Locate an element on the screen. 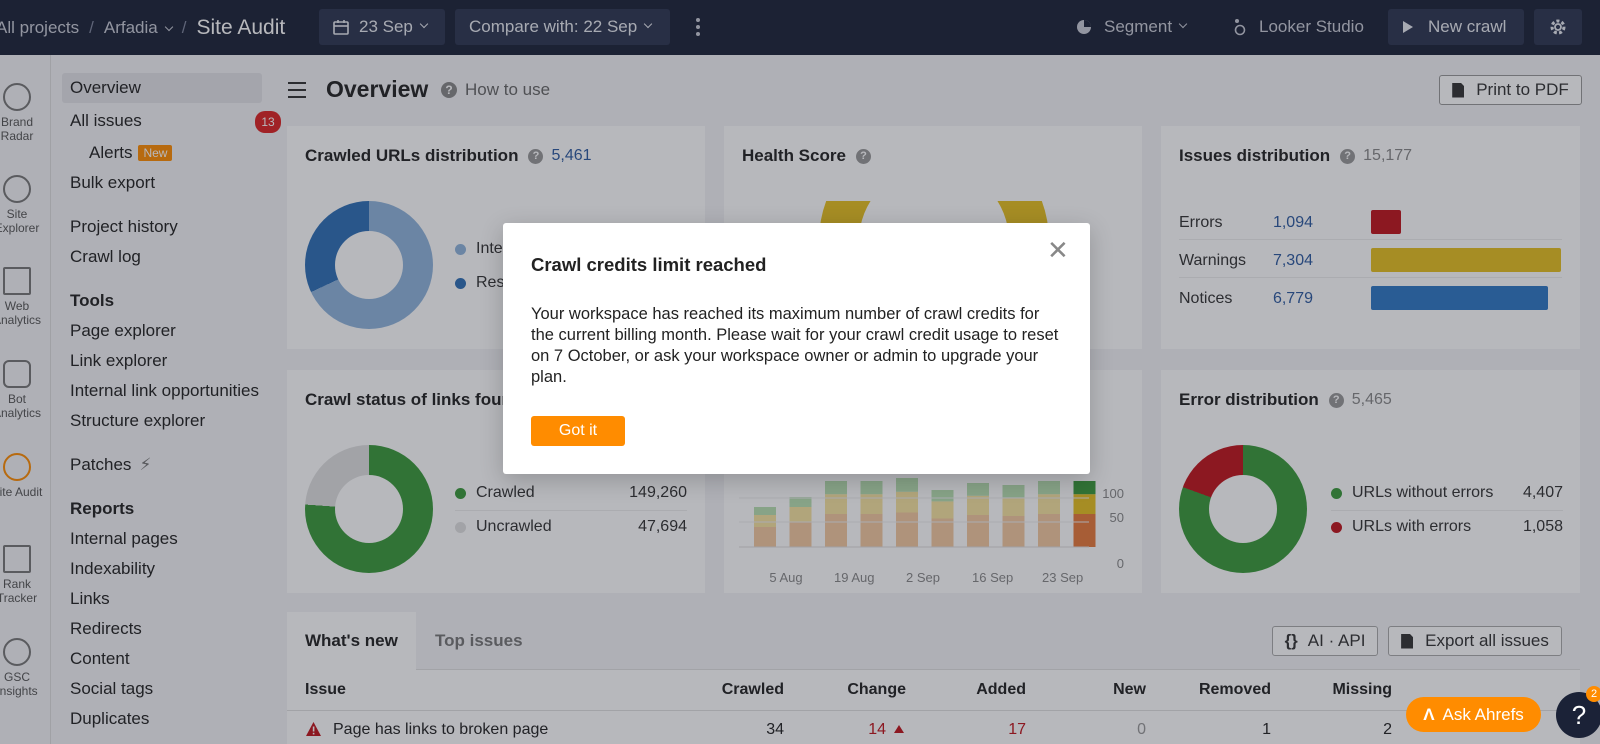 The width and height of the screenshot is (1600, 744). ask-ahrefs-label: Ask Ahrefs is located at coordinates (1483, 714).